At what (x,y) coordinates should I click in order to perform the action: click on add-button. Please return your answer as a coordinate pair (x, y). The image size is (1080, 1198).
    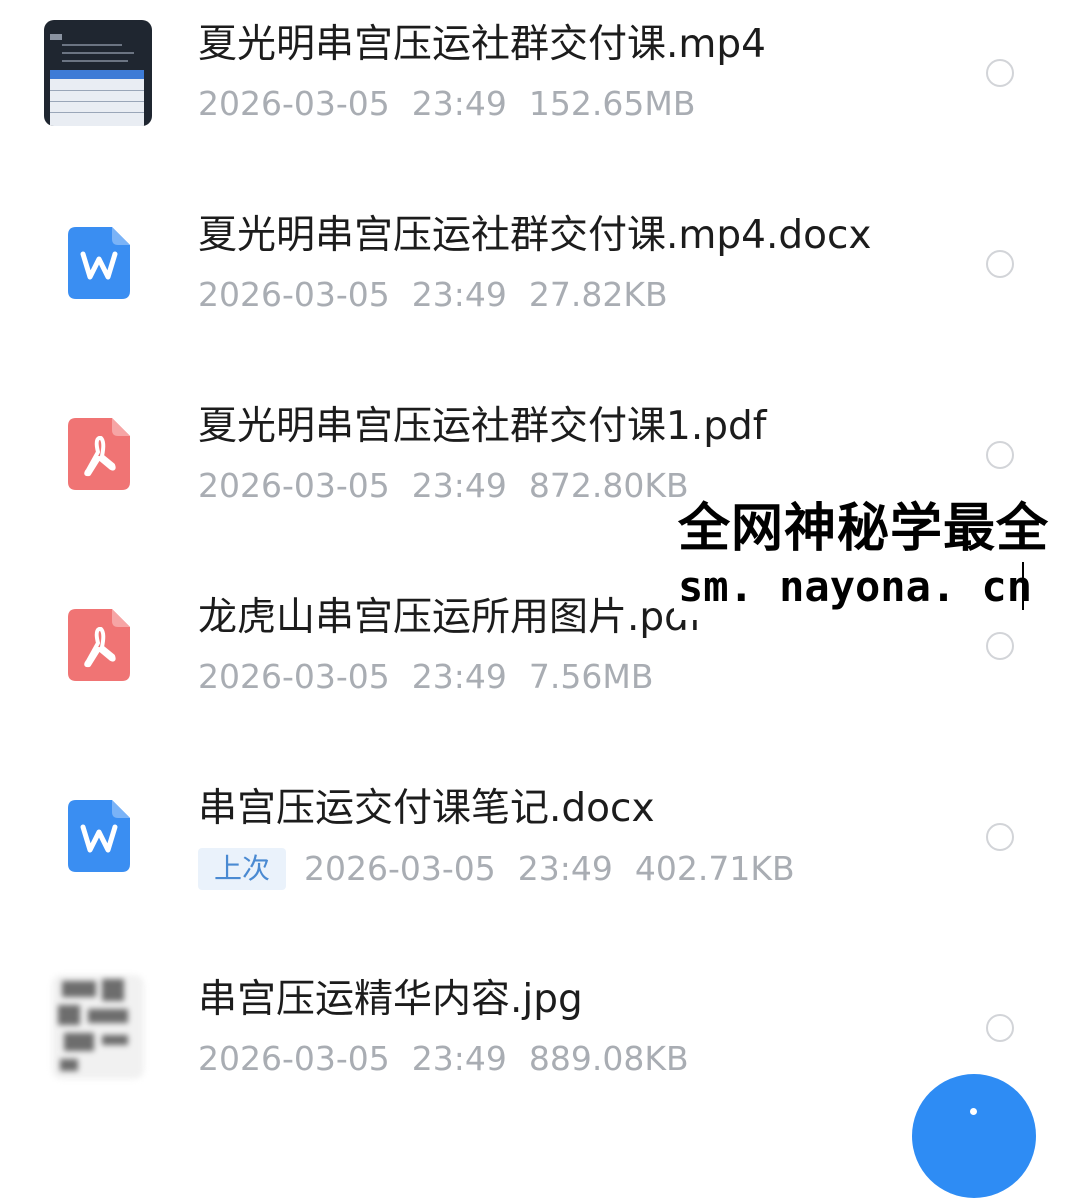
    Looking at the image, I should click on (974, 1136).